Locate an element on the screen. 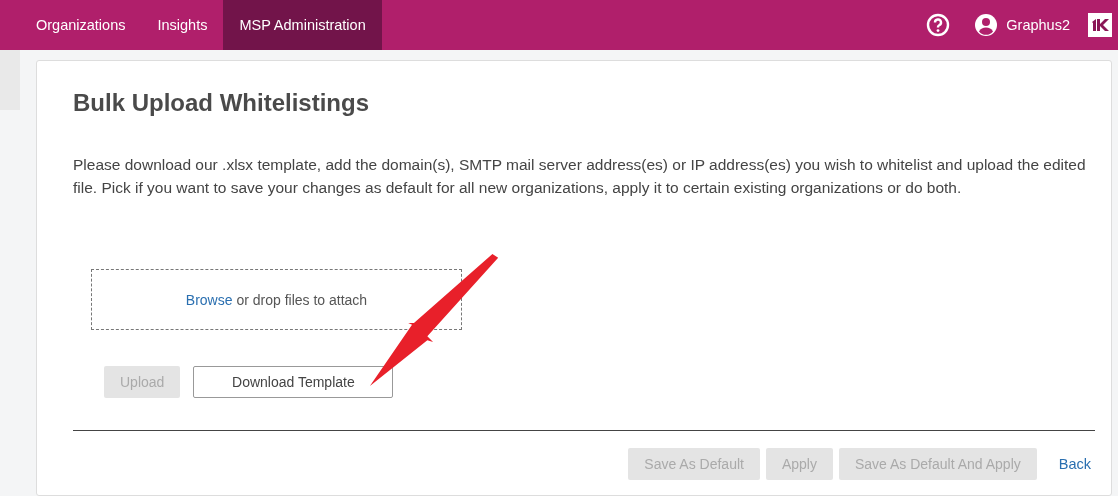 The width and height of the screenshot is (1118, 496). page-title: Bulk Upload Whitelistings is located at coordinates (221, 103).